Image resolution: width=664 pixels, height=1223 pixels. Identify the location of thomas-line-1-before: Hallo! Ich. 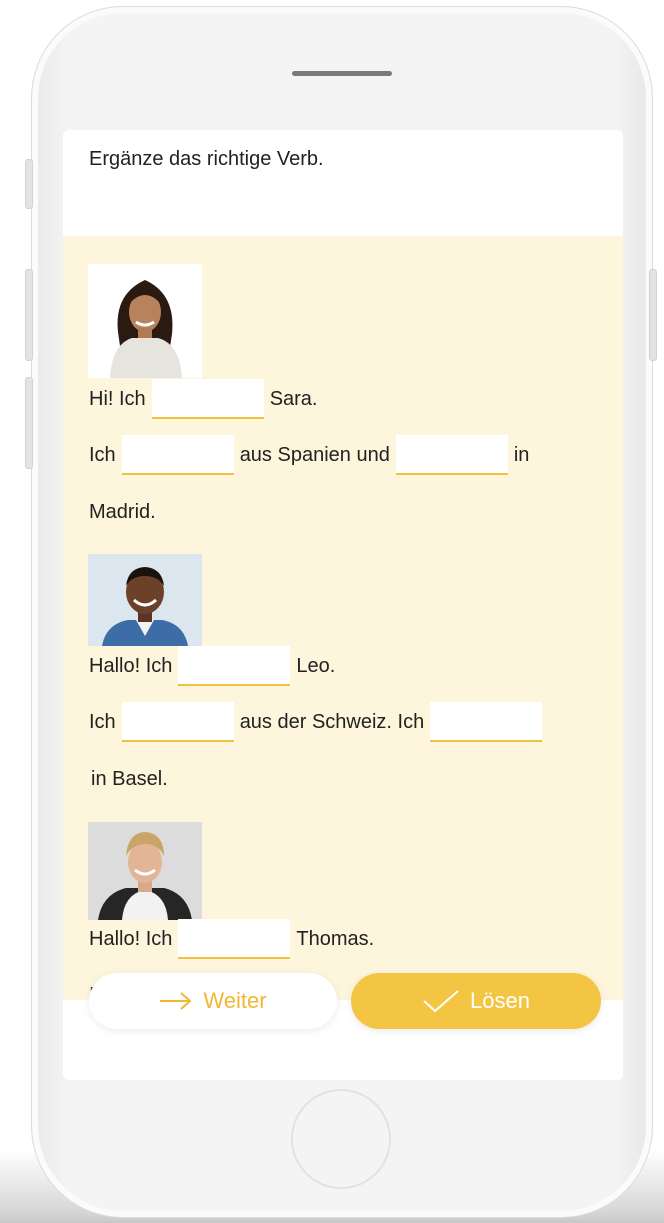
(131, 938).